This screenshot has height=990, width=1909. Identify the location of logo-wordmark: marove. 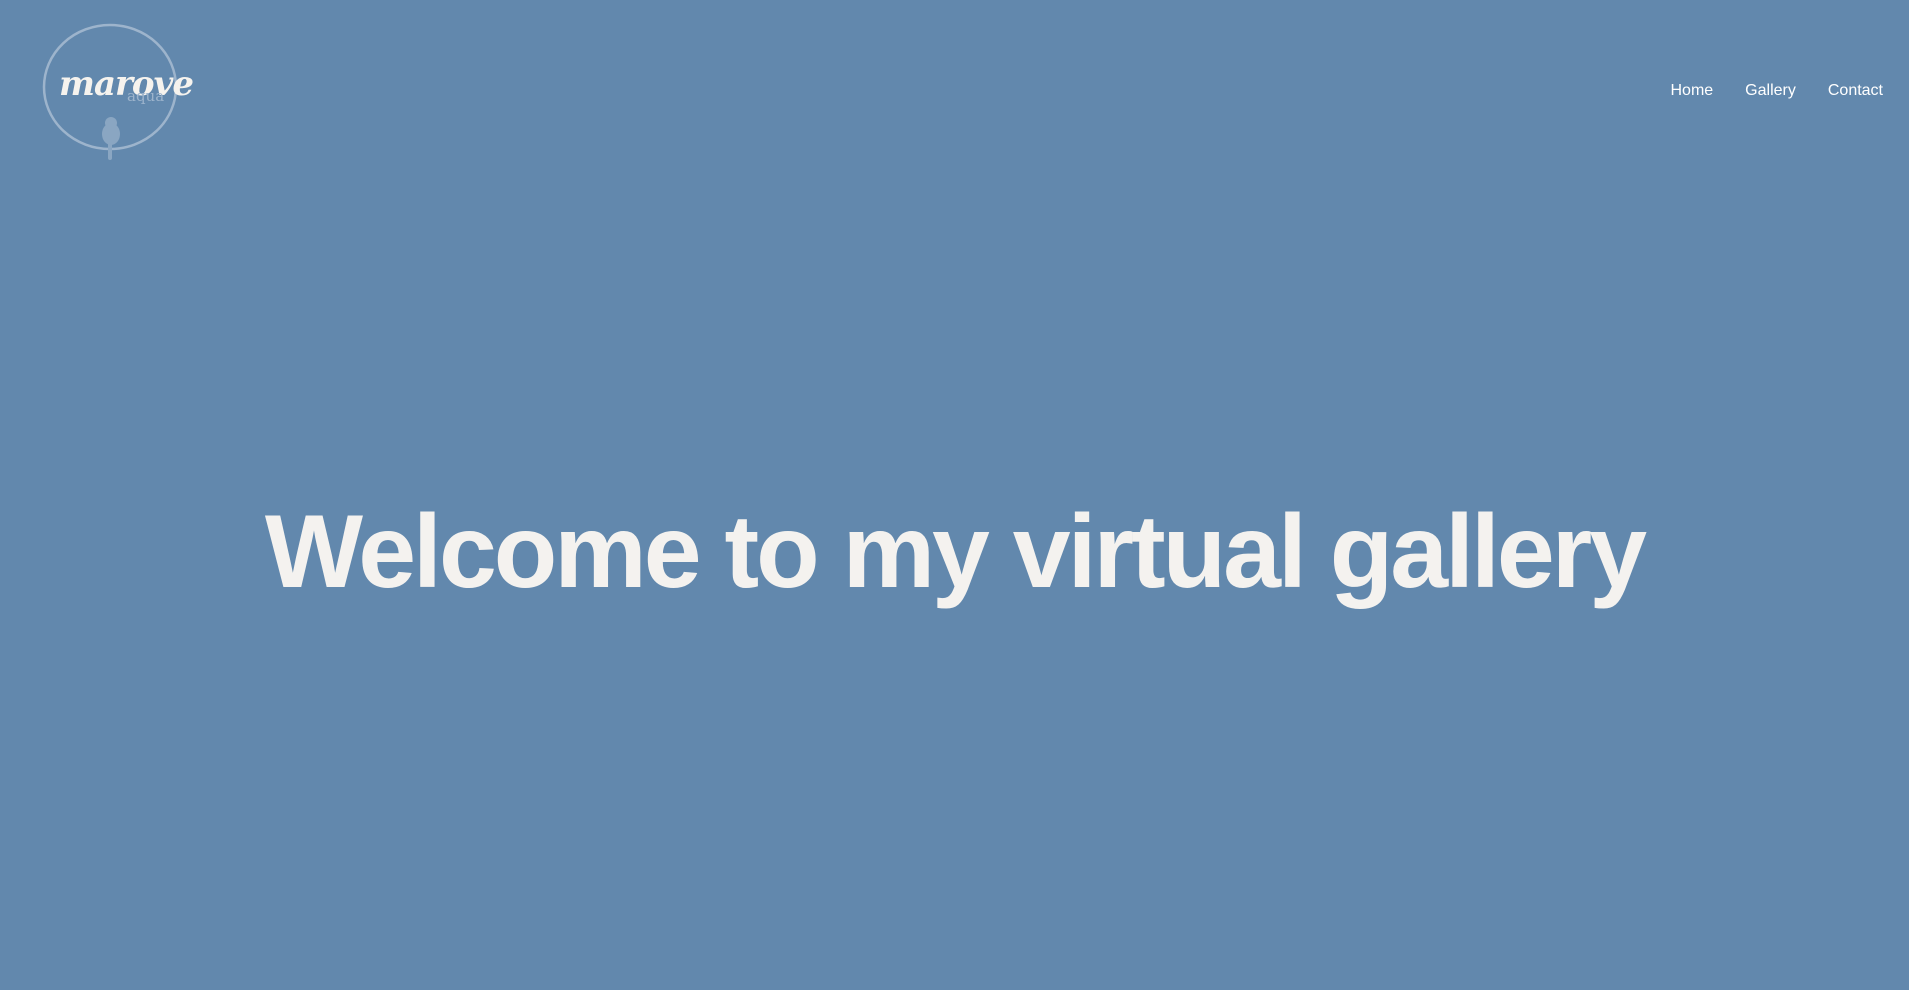
(126, 84).